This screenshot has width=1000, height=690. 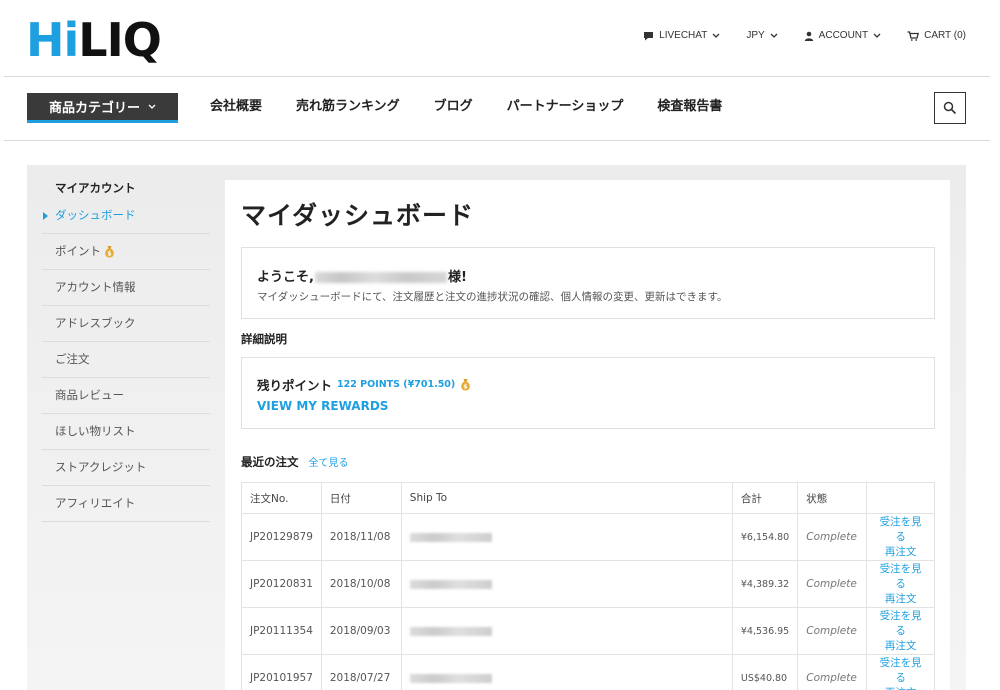 What do you see at coordinates (649, 35) in the screenshot?
I see `chat-icon` at bounding box center [649, 35].